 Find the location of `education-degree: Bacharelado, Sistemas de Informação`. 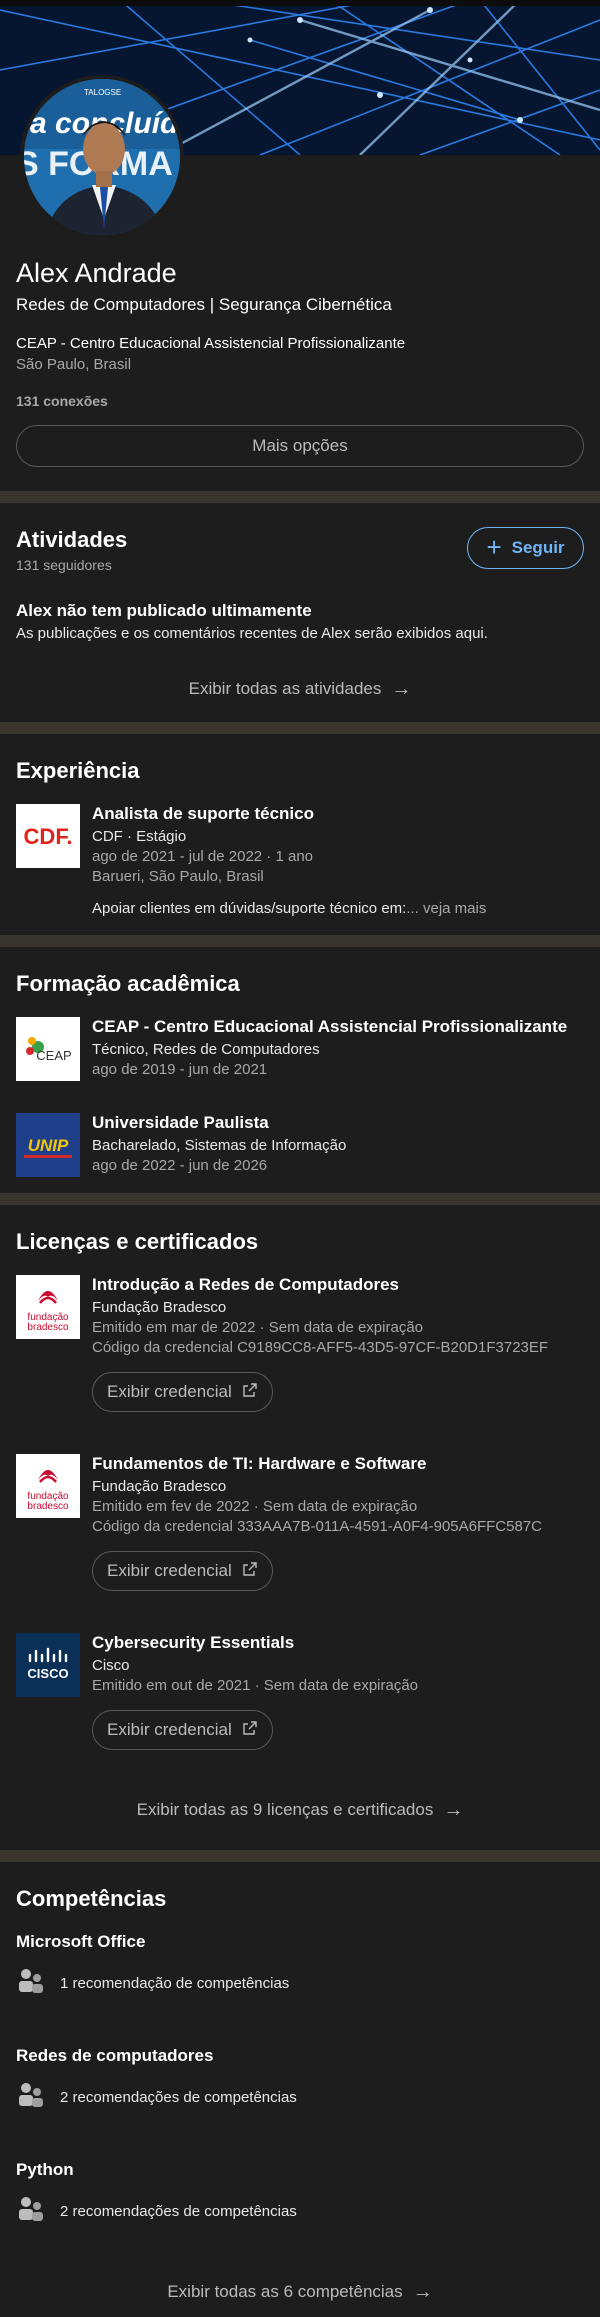

education-degree: Bacharelado, Sistemas de Informação is located at coordinates (219, 1145).